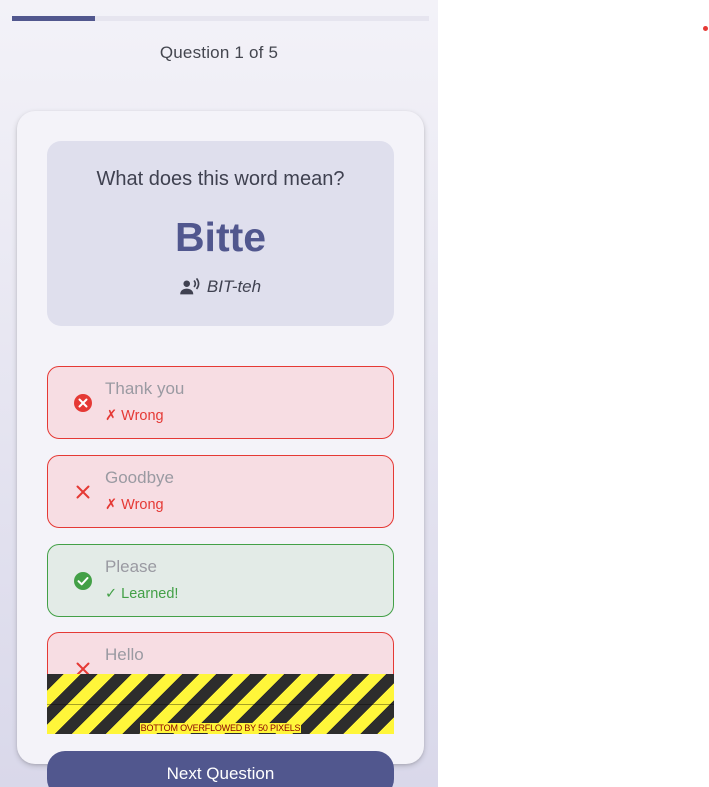 Image resolution: width=709 pixels, height=787 pixels. I want to click on cancel-circle-icon, so click(83, 403).